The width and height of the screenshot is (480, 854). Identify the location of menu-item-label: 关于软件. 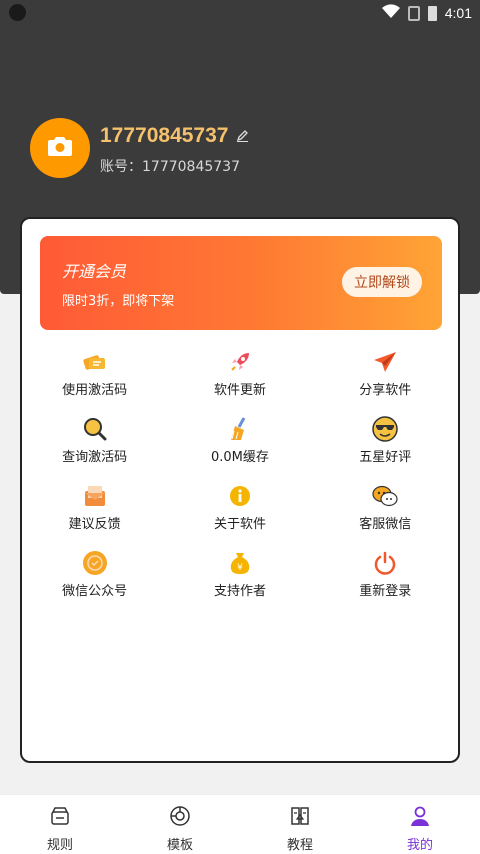
(239, 524).